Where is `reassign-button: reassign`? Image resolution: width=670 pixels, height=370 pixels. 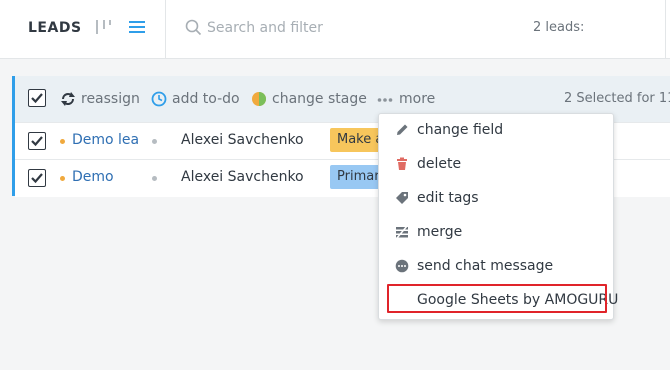 reassign-button: reassign is located at coordinates (110, 99).